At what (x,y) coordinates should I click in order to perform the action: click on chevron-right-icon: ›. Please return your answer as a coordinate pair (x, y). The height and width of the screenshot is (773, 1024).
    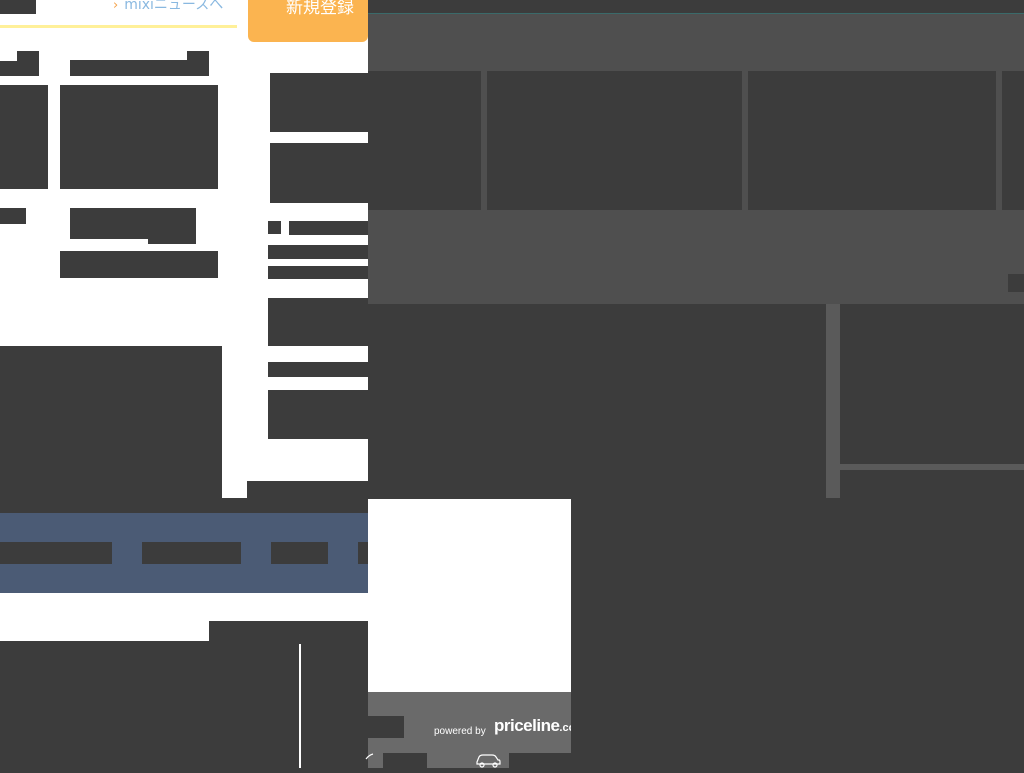
    Looking at the image, I should click on (116, 6).